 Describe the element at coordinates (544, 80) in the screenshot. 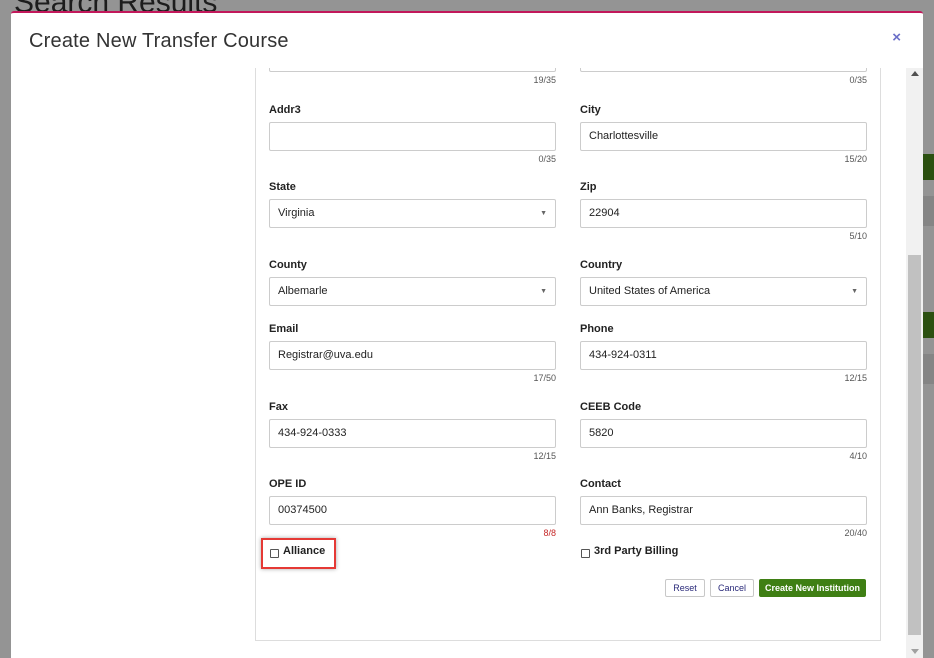

I see `addr2-counter: 19/35` at that location.